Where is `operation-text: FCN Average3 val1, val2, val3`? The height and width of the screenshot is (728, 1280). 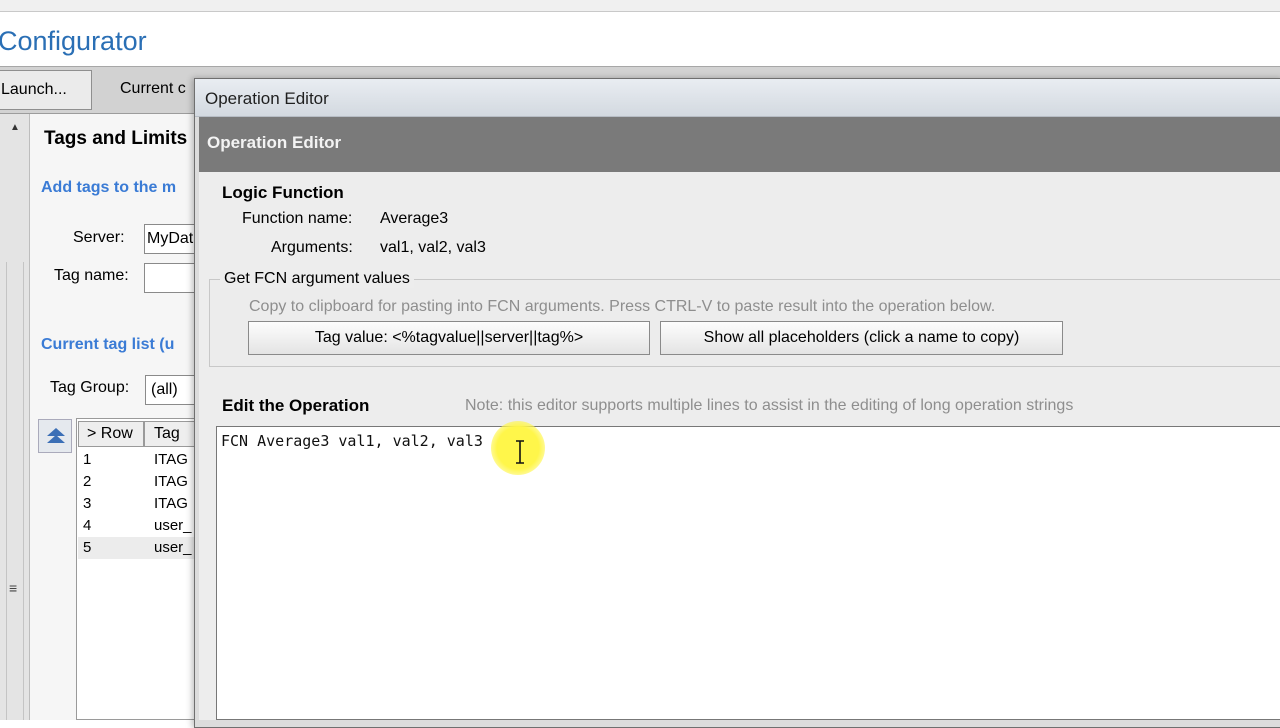 operation-text: FCN Average3 val1, val2, val3 is located at coordinates (352, 441).